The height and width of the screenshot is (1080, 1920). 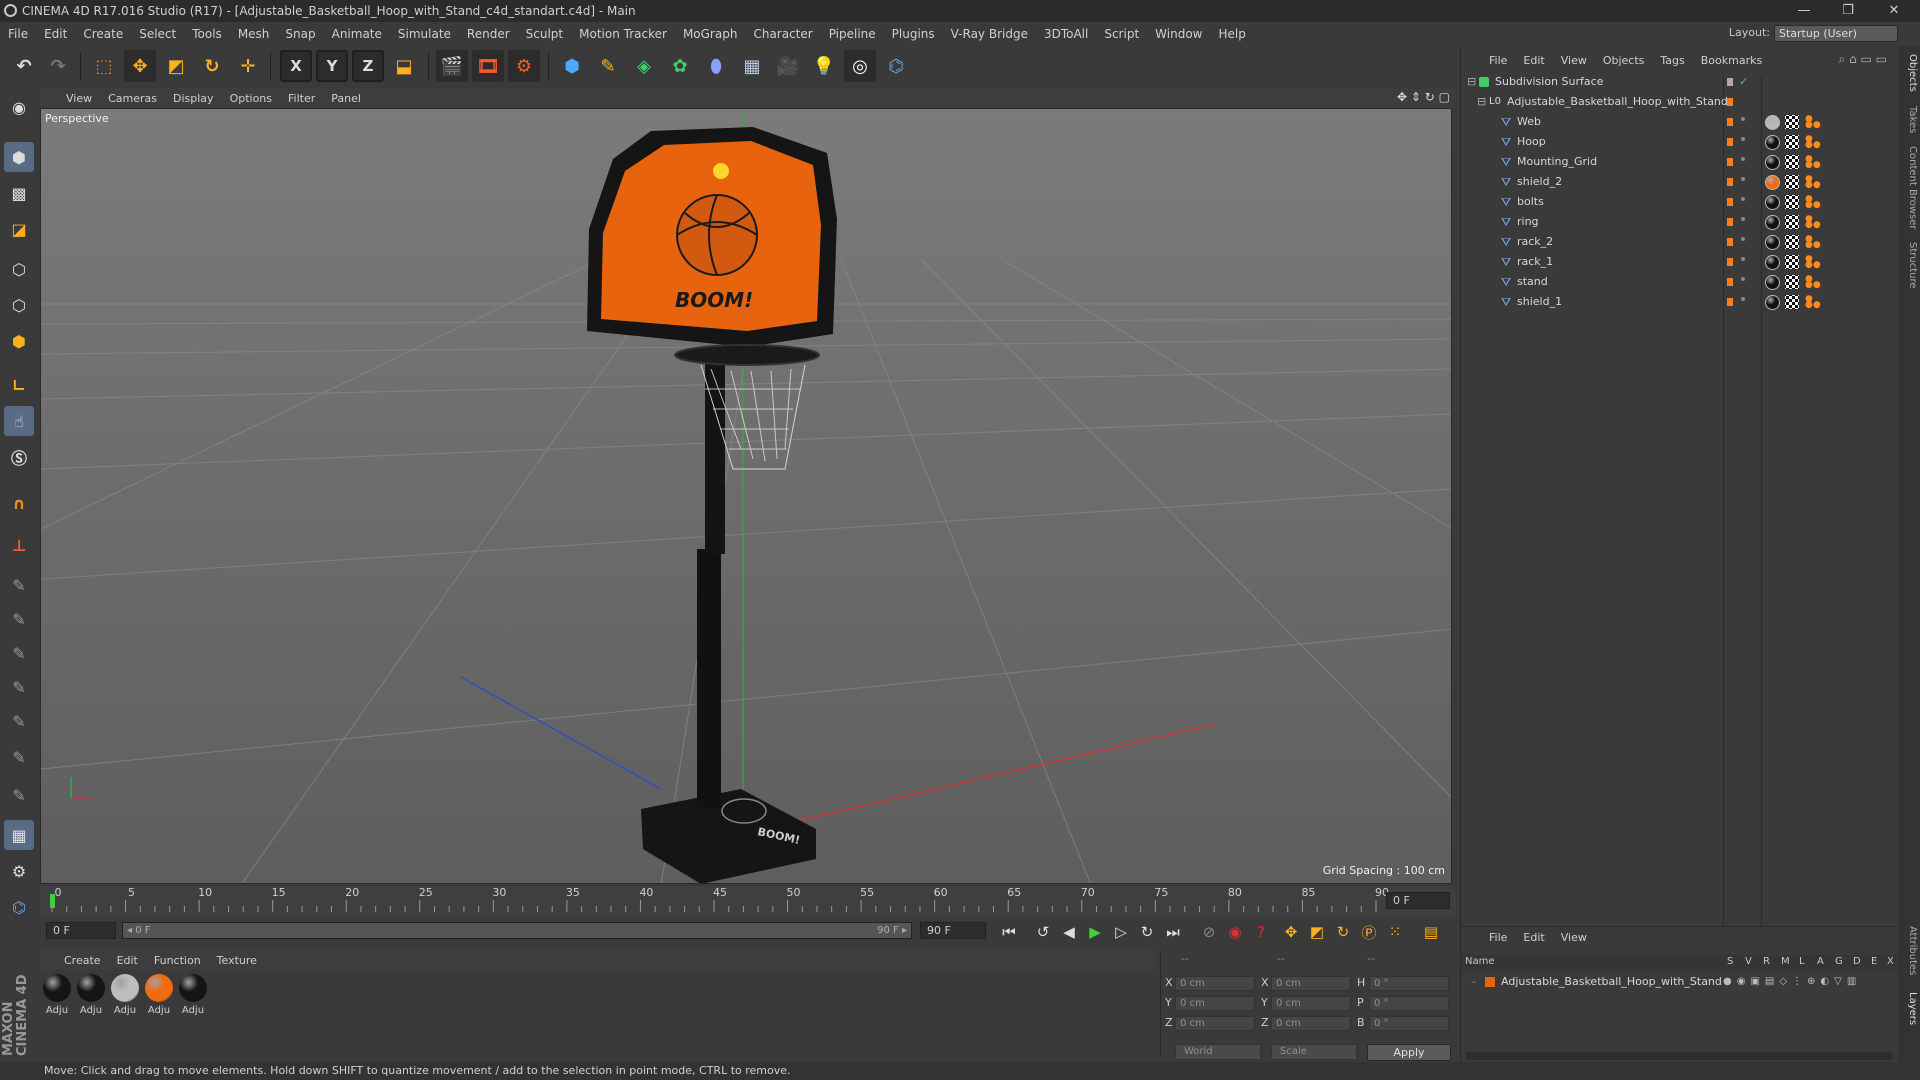 What do you see at coordinates (19, 457) in the screenshot?
I see `snap-icon: Ⓢ` at bounding box center [19, 457].